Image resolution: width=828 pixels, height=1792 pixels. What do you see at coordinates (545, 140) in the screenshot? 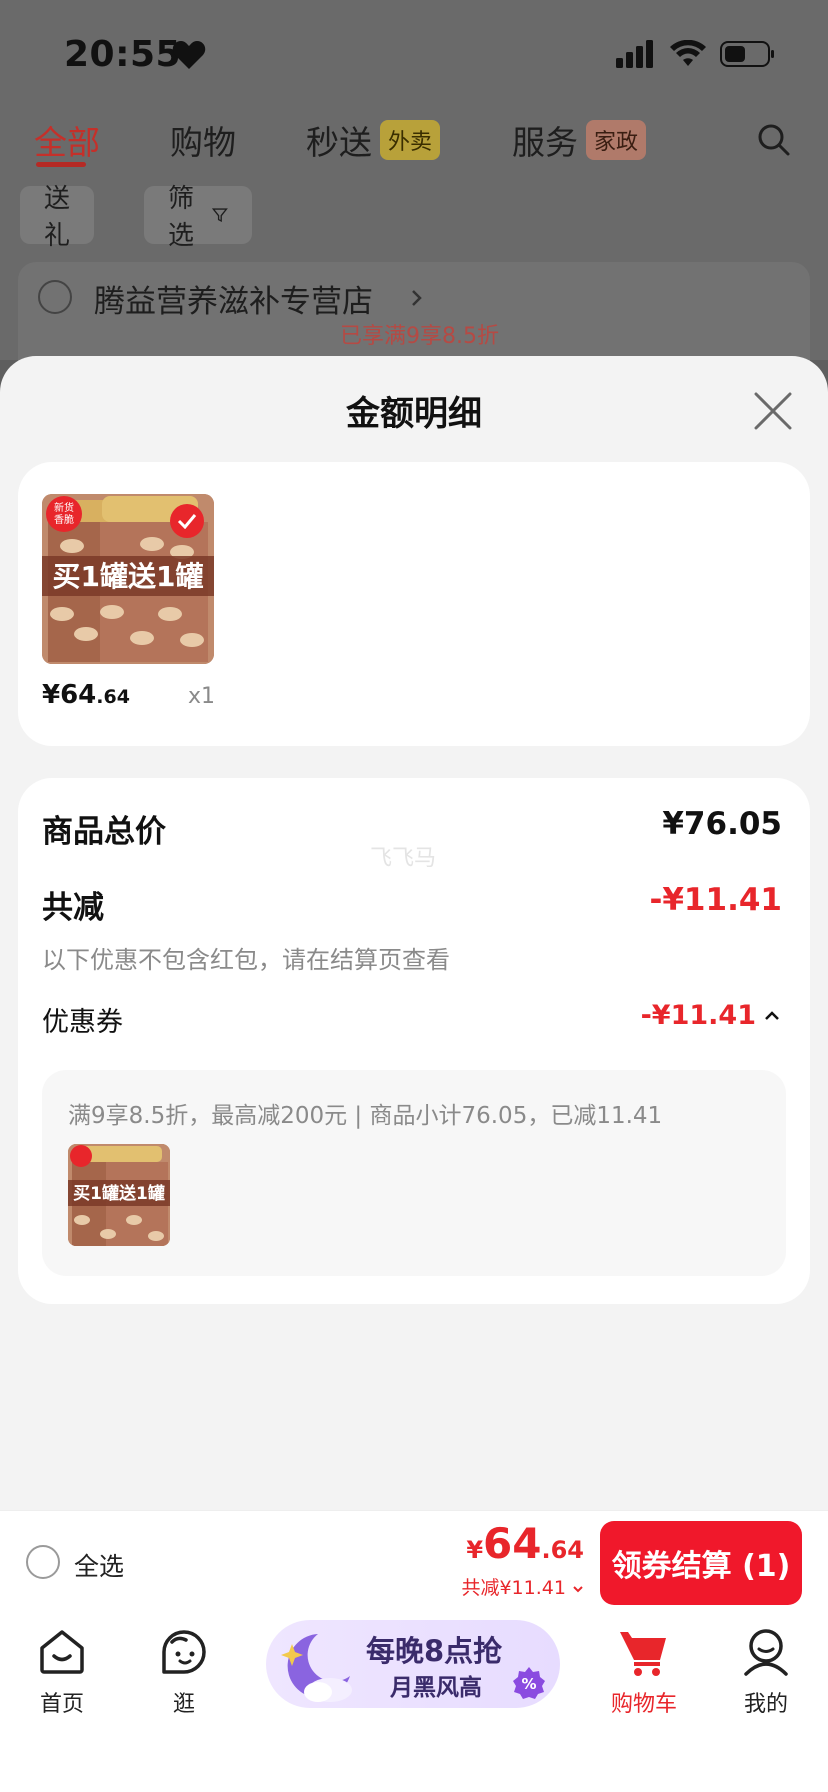
I see `tab-service: 服务` at bounding box center [545, 140].